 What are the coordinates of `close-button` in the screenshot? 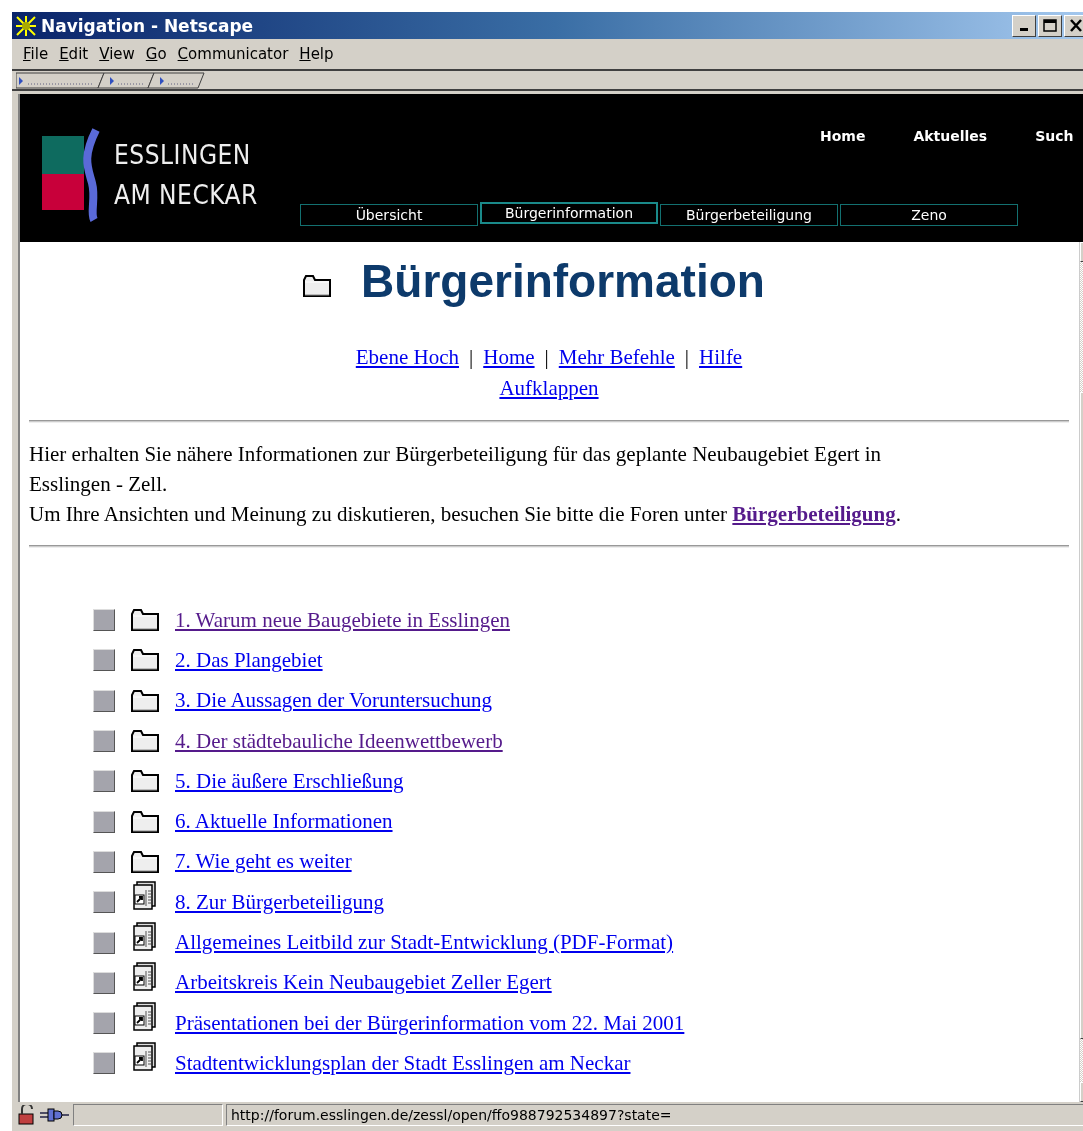 It's located at (1073, 25).